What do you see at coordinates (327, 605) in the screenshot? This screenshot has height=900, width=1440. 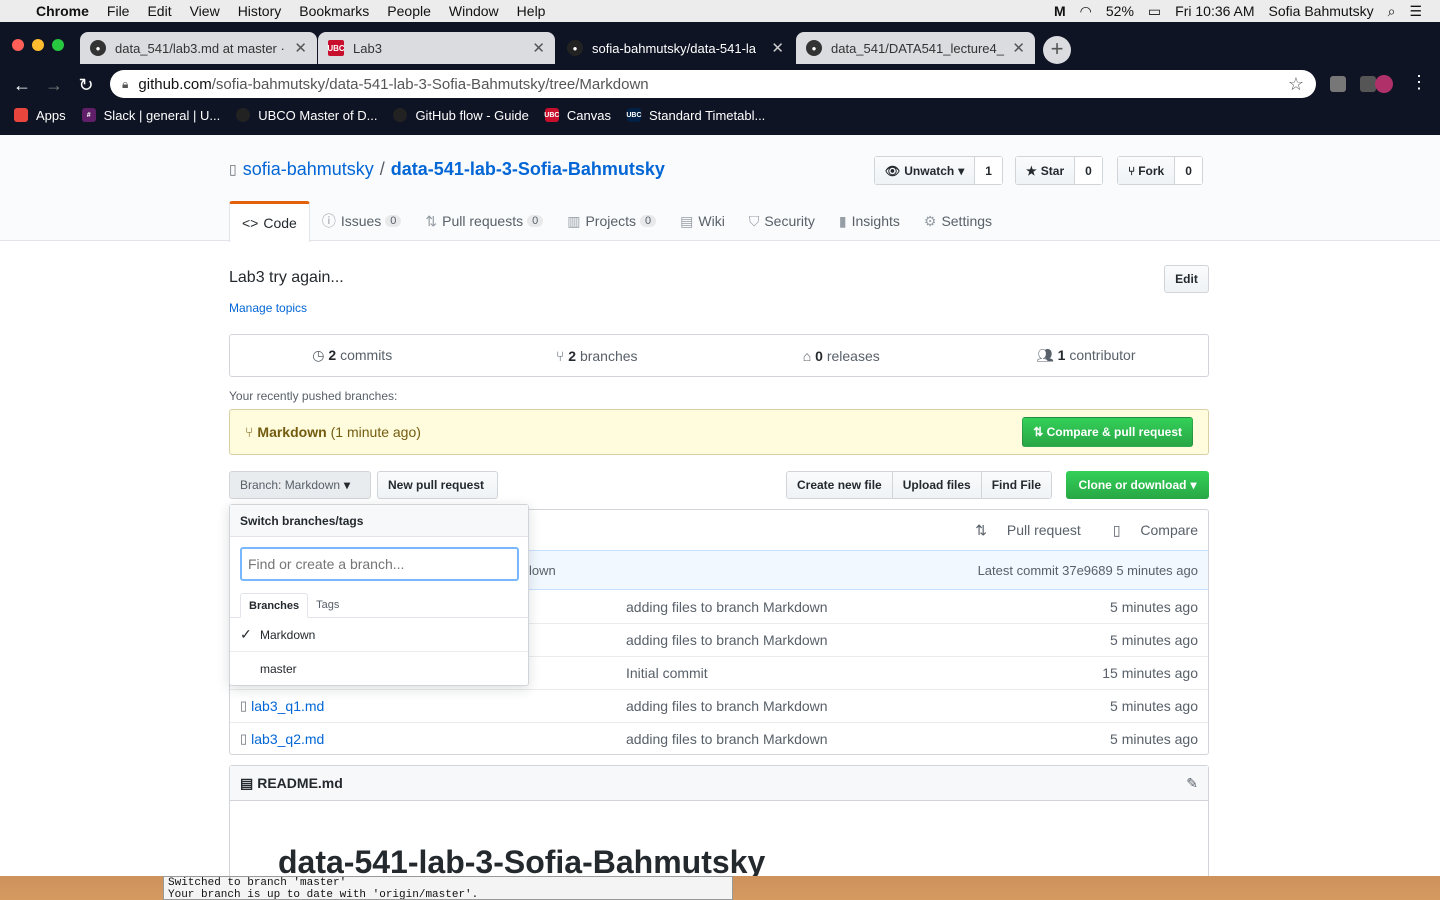 I see `tab-tags: Tags` at bounding box center [327, 605].